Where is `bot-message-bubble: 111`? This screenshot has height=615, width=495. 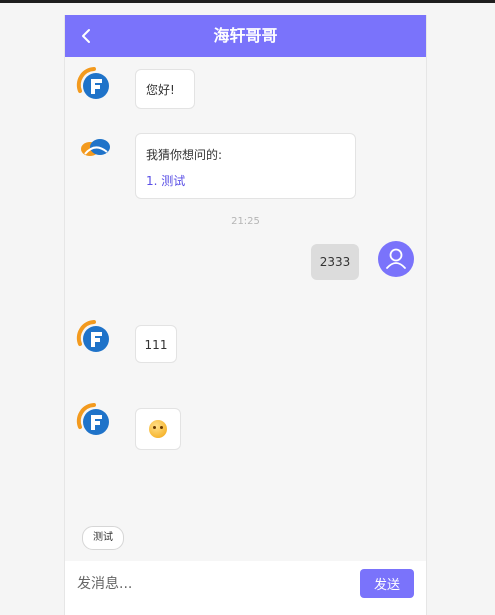
bot-message-bubble: 111 is located at coordinates (156, 344).